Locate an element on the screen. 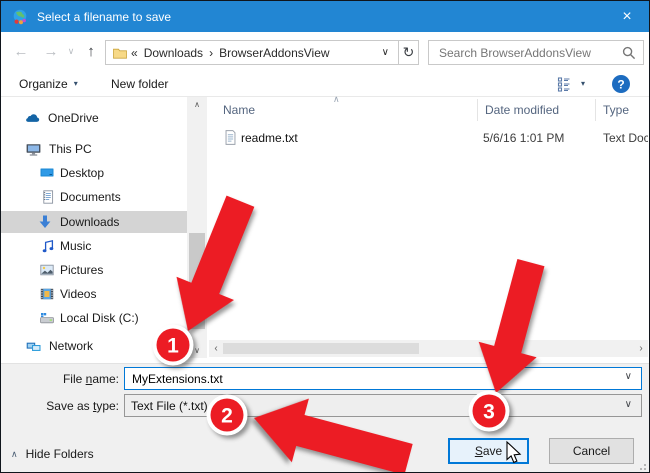 The height and width of the screenshot is (473, 650). sidebar-item-label: Pictures is located at coordinates (82, 270).